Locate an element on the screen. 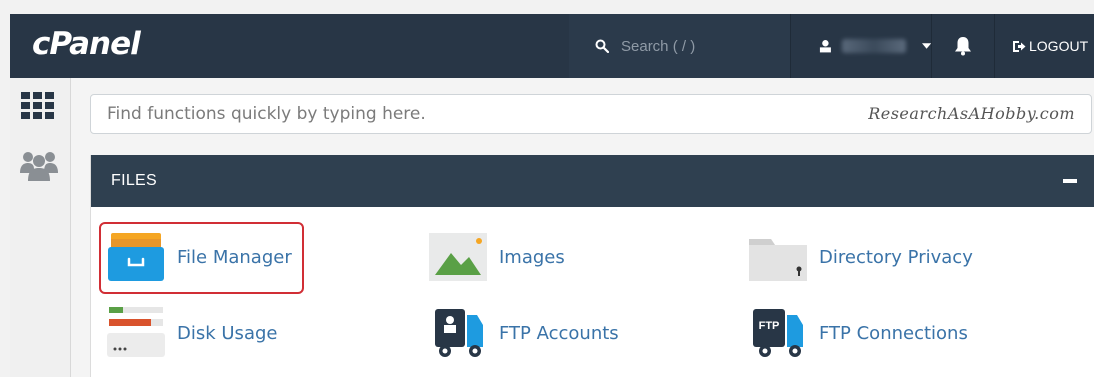  ftp-connections-link: FTP FTP Connections is located at coordinates (857, 333).